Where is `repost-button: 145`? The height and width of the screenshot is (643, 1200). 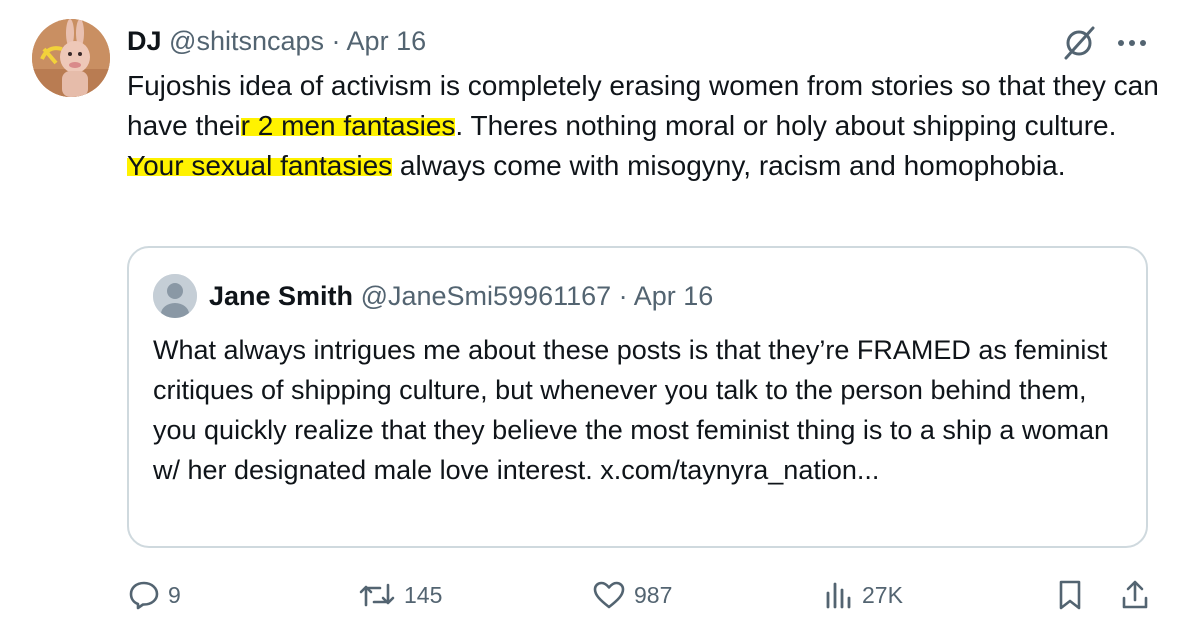 repost-button: 145 is located at coordinates (400, 595).